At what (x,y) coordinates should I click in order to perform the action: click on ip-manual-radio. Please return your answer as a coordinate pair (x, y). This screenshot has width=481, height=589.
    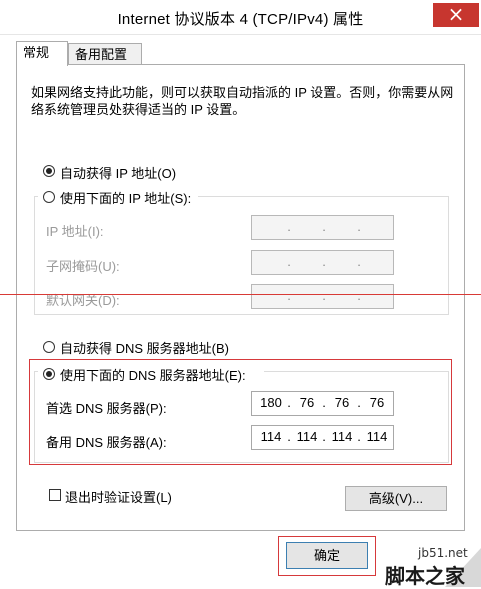
    Looking at the image, I should click on (49, 197).